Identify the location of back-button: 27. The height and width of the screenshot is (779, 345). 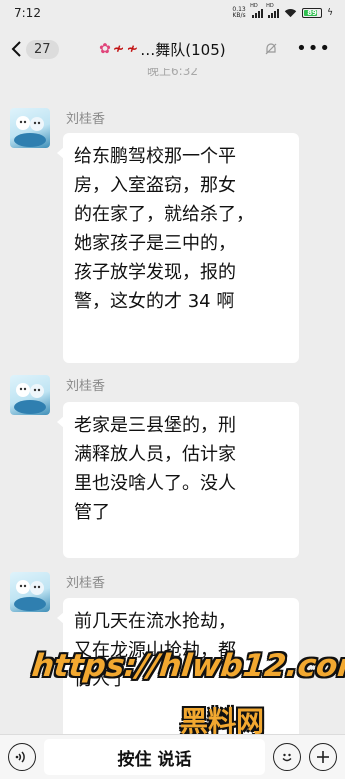
(34, 49).